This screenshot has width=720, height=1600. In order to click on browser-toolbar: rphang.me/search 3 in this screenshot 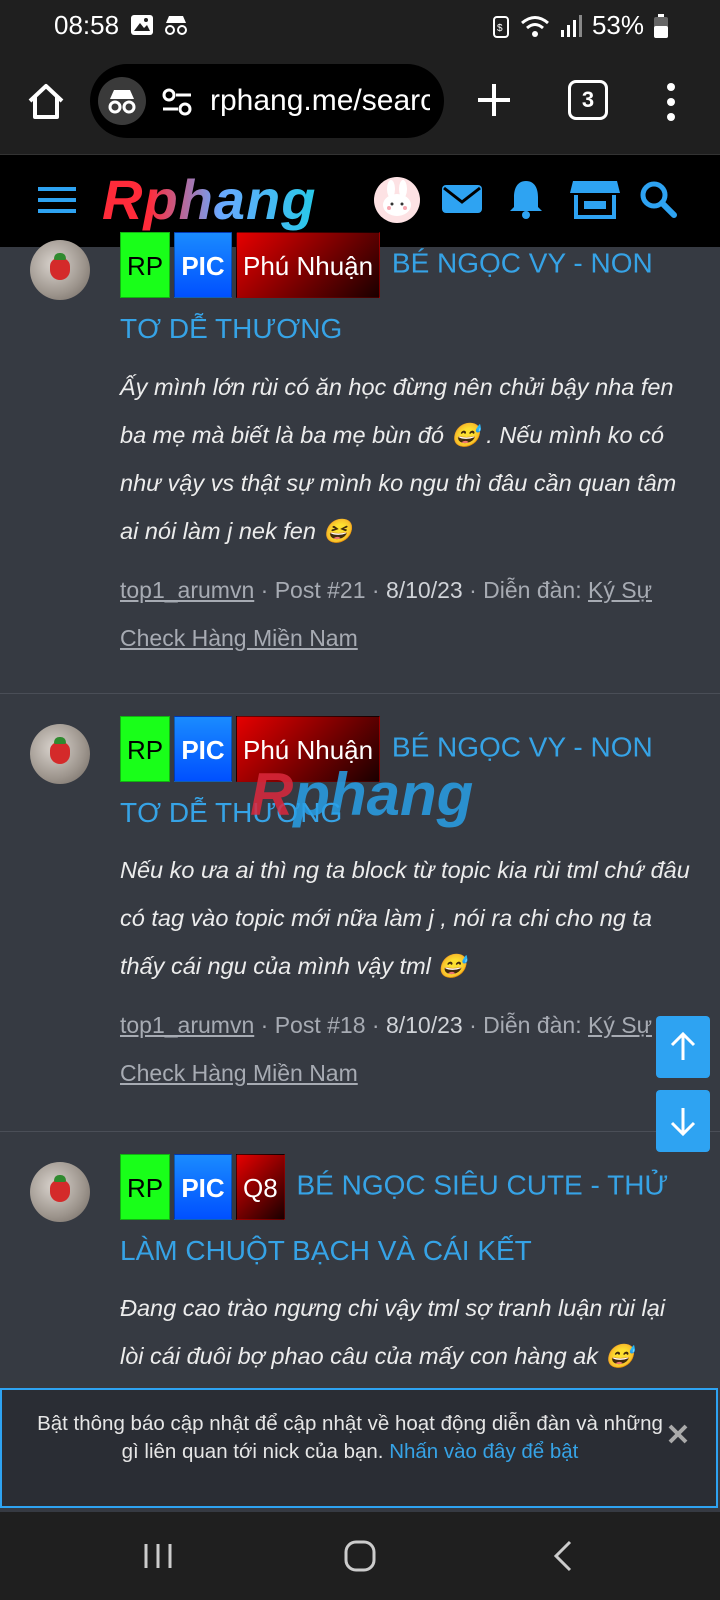, I will do `click(360, 102)`.